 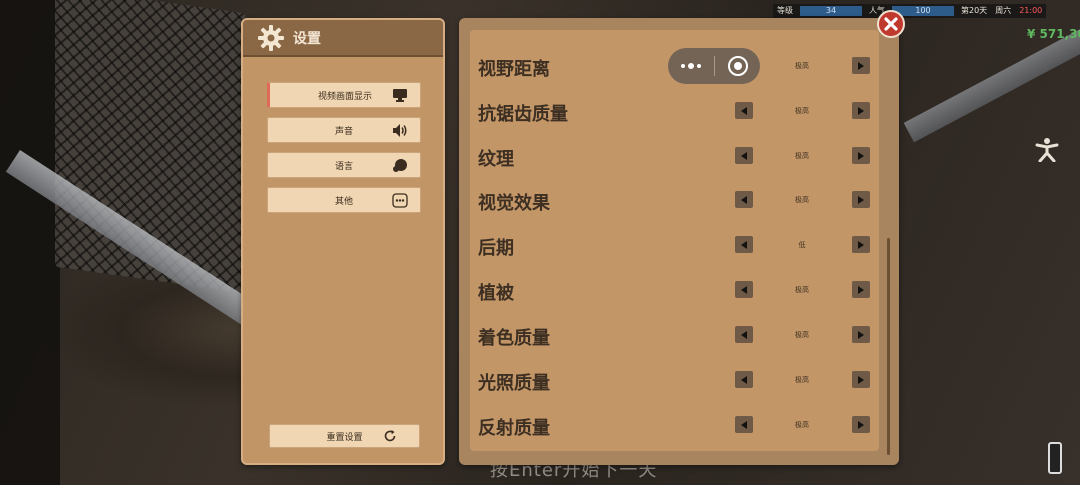 I want to click on menu-item-video: 视频画面显示, so click(x=344, y=95).